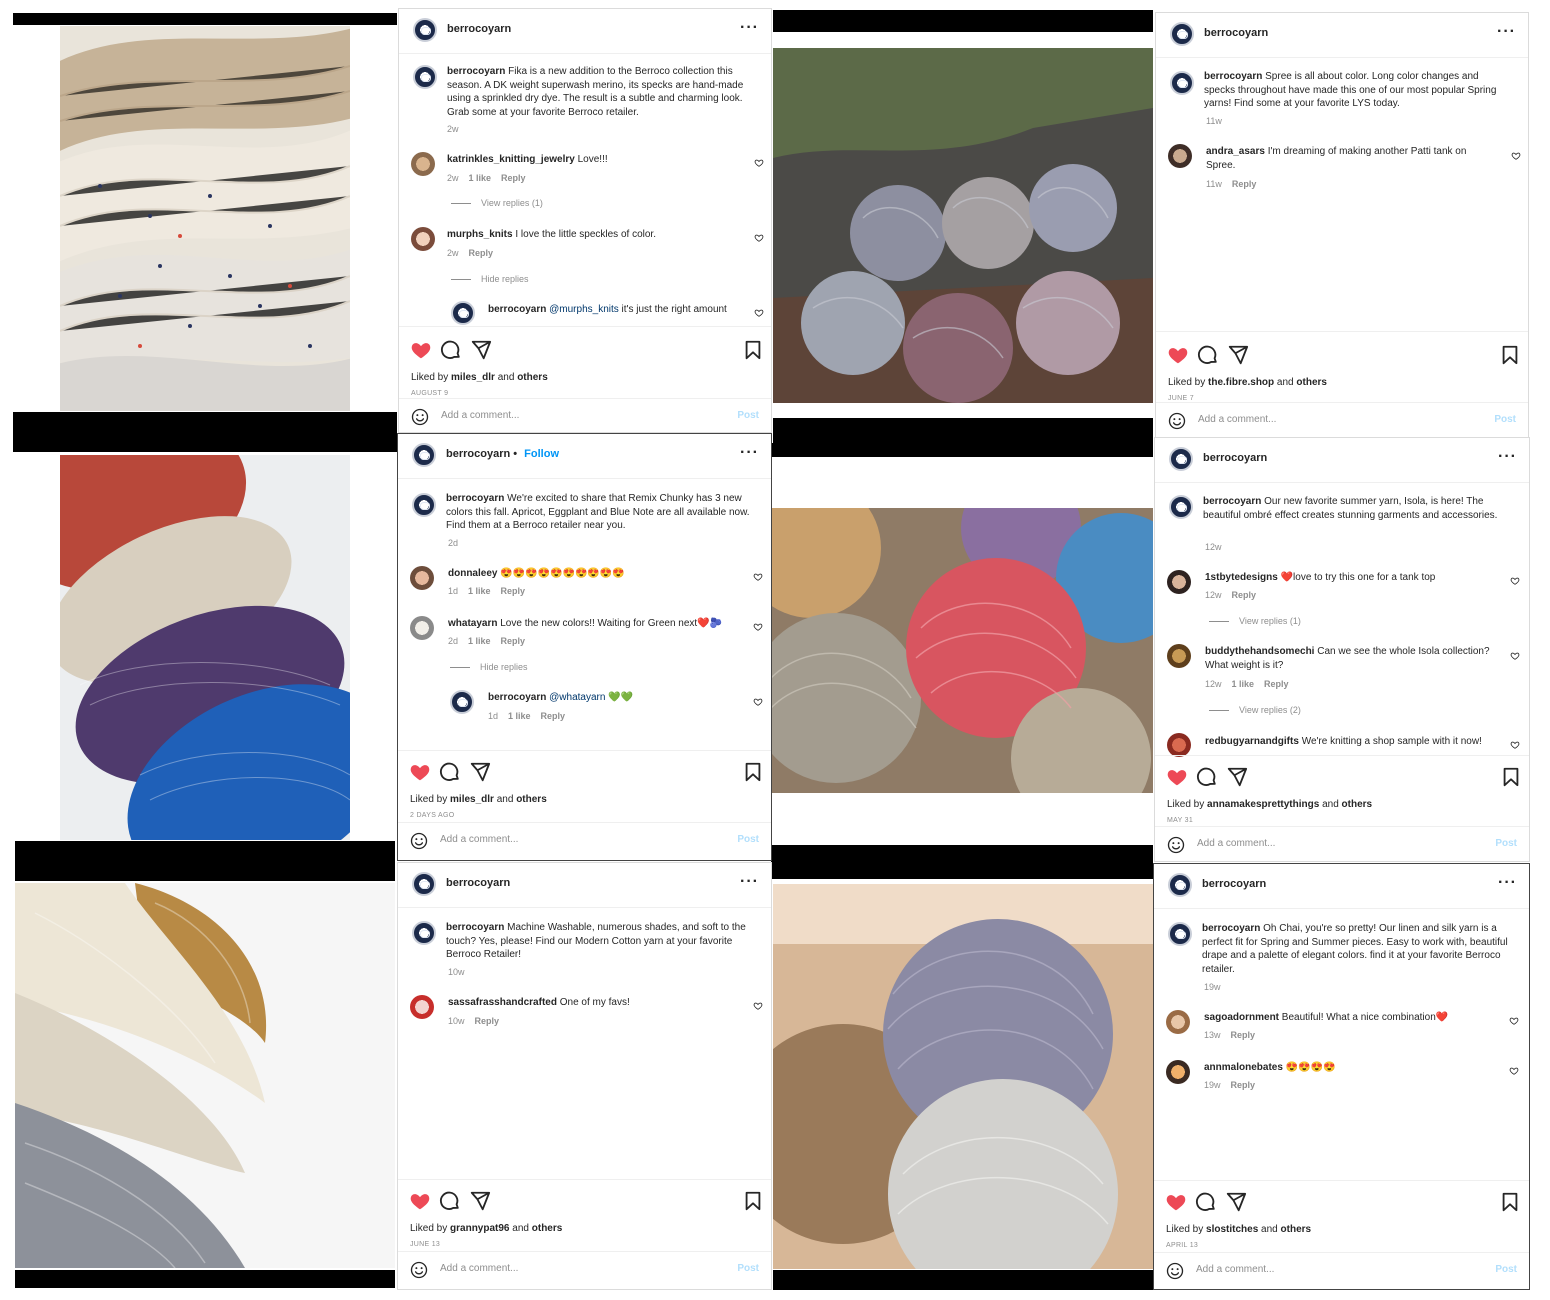 This screenshot has width=1550, height=1300. I want to click on yarn-photo-remix-chunky, so click(205, 647).